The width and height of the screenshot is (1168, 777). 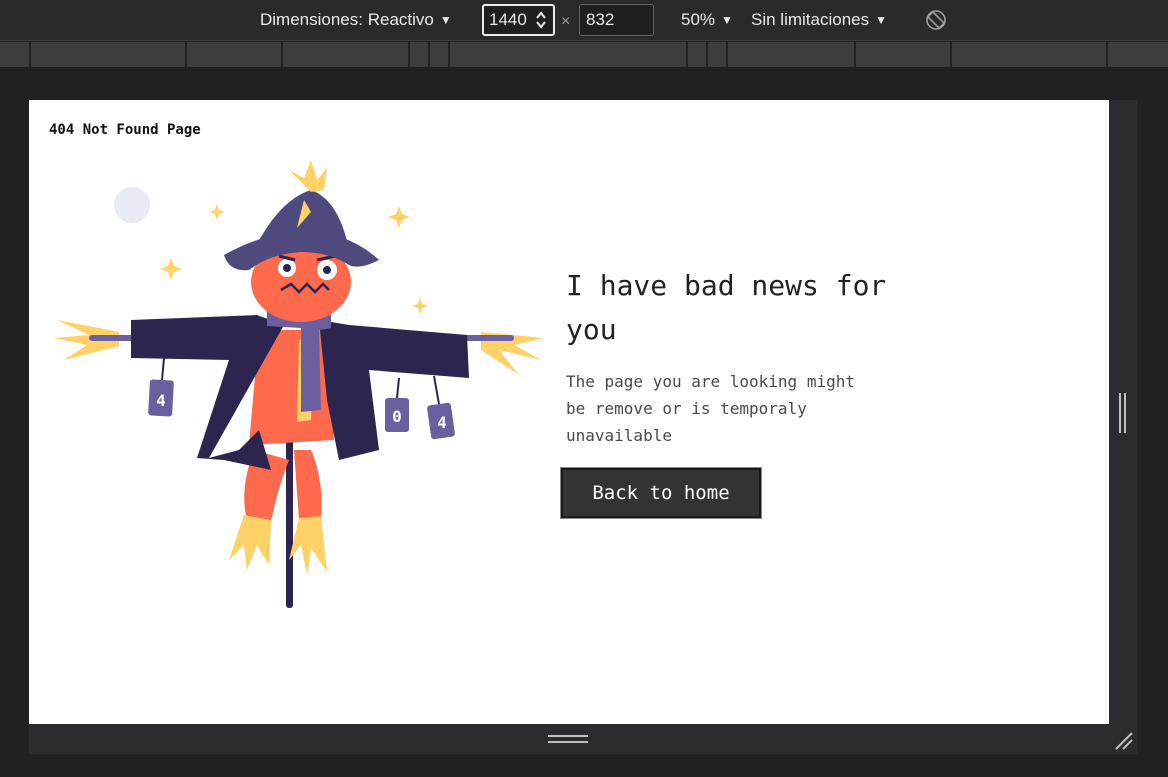 What do you see at coordinates (397, 404) in the screenshot?
I see `can-icon: 0` at bounding box center [397, 404].